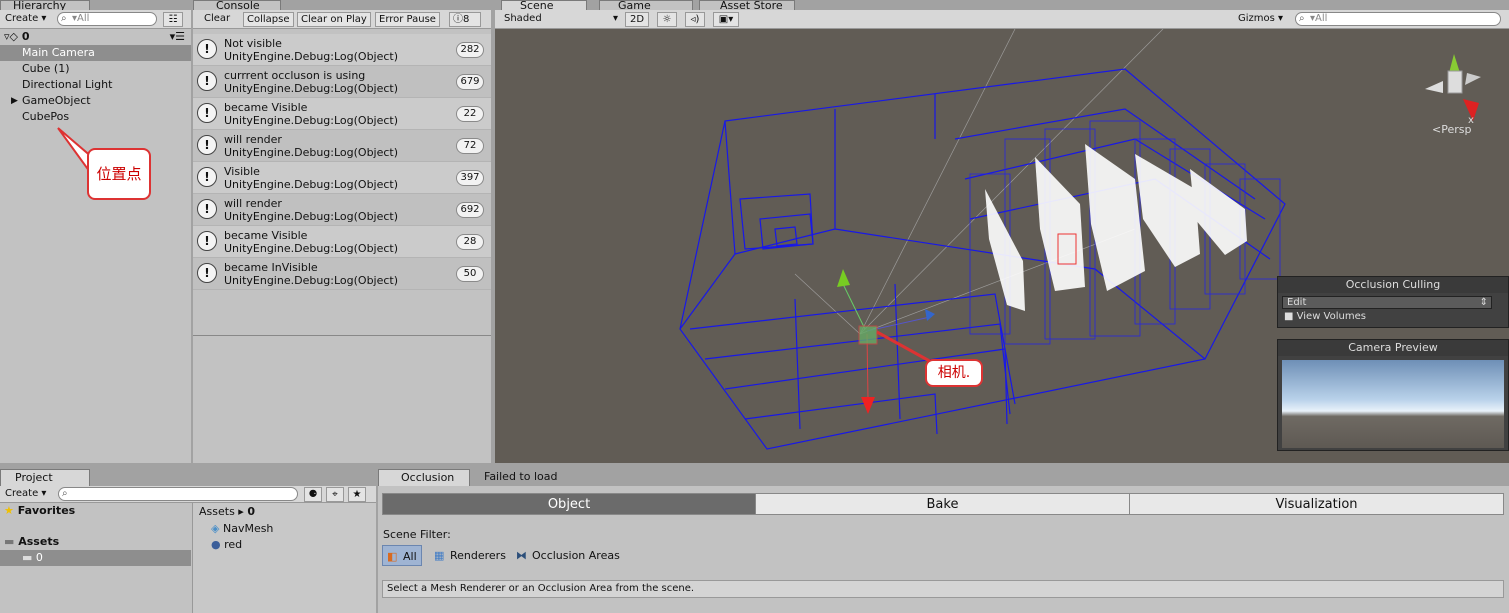  I want to click on lighting-toggle-icon: ☼, so click(667, 19).